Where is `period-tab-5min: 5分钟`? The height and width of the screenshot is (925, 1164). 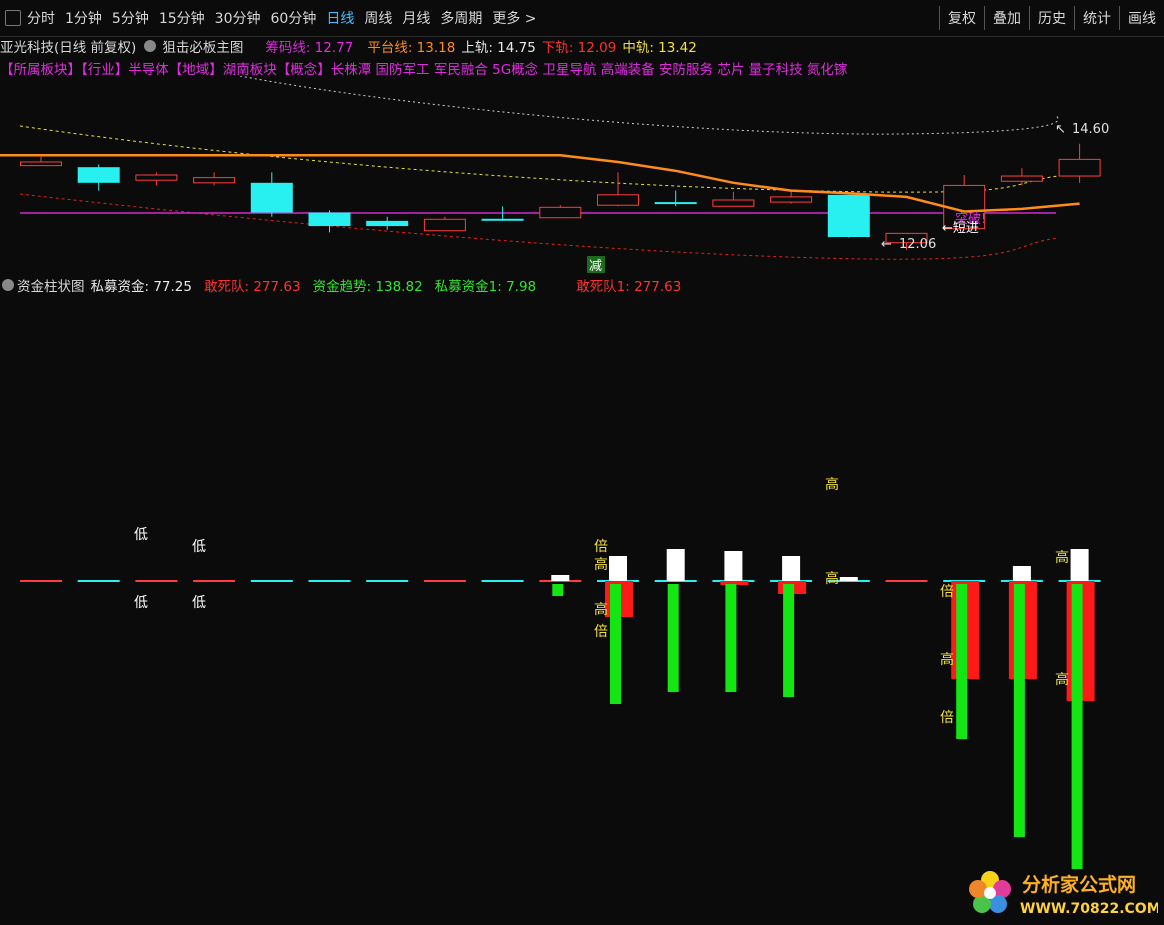 period-tab-5min: 5分钟 is located at coordinates (130, 18).